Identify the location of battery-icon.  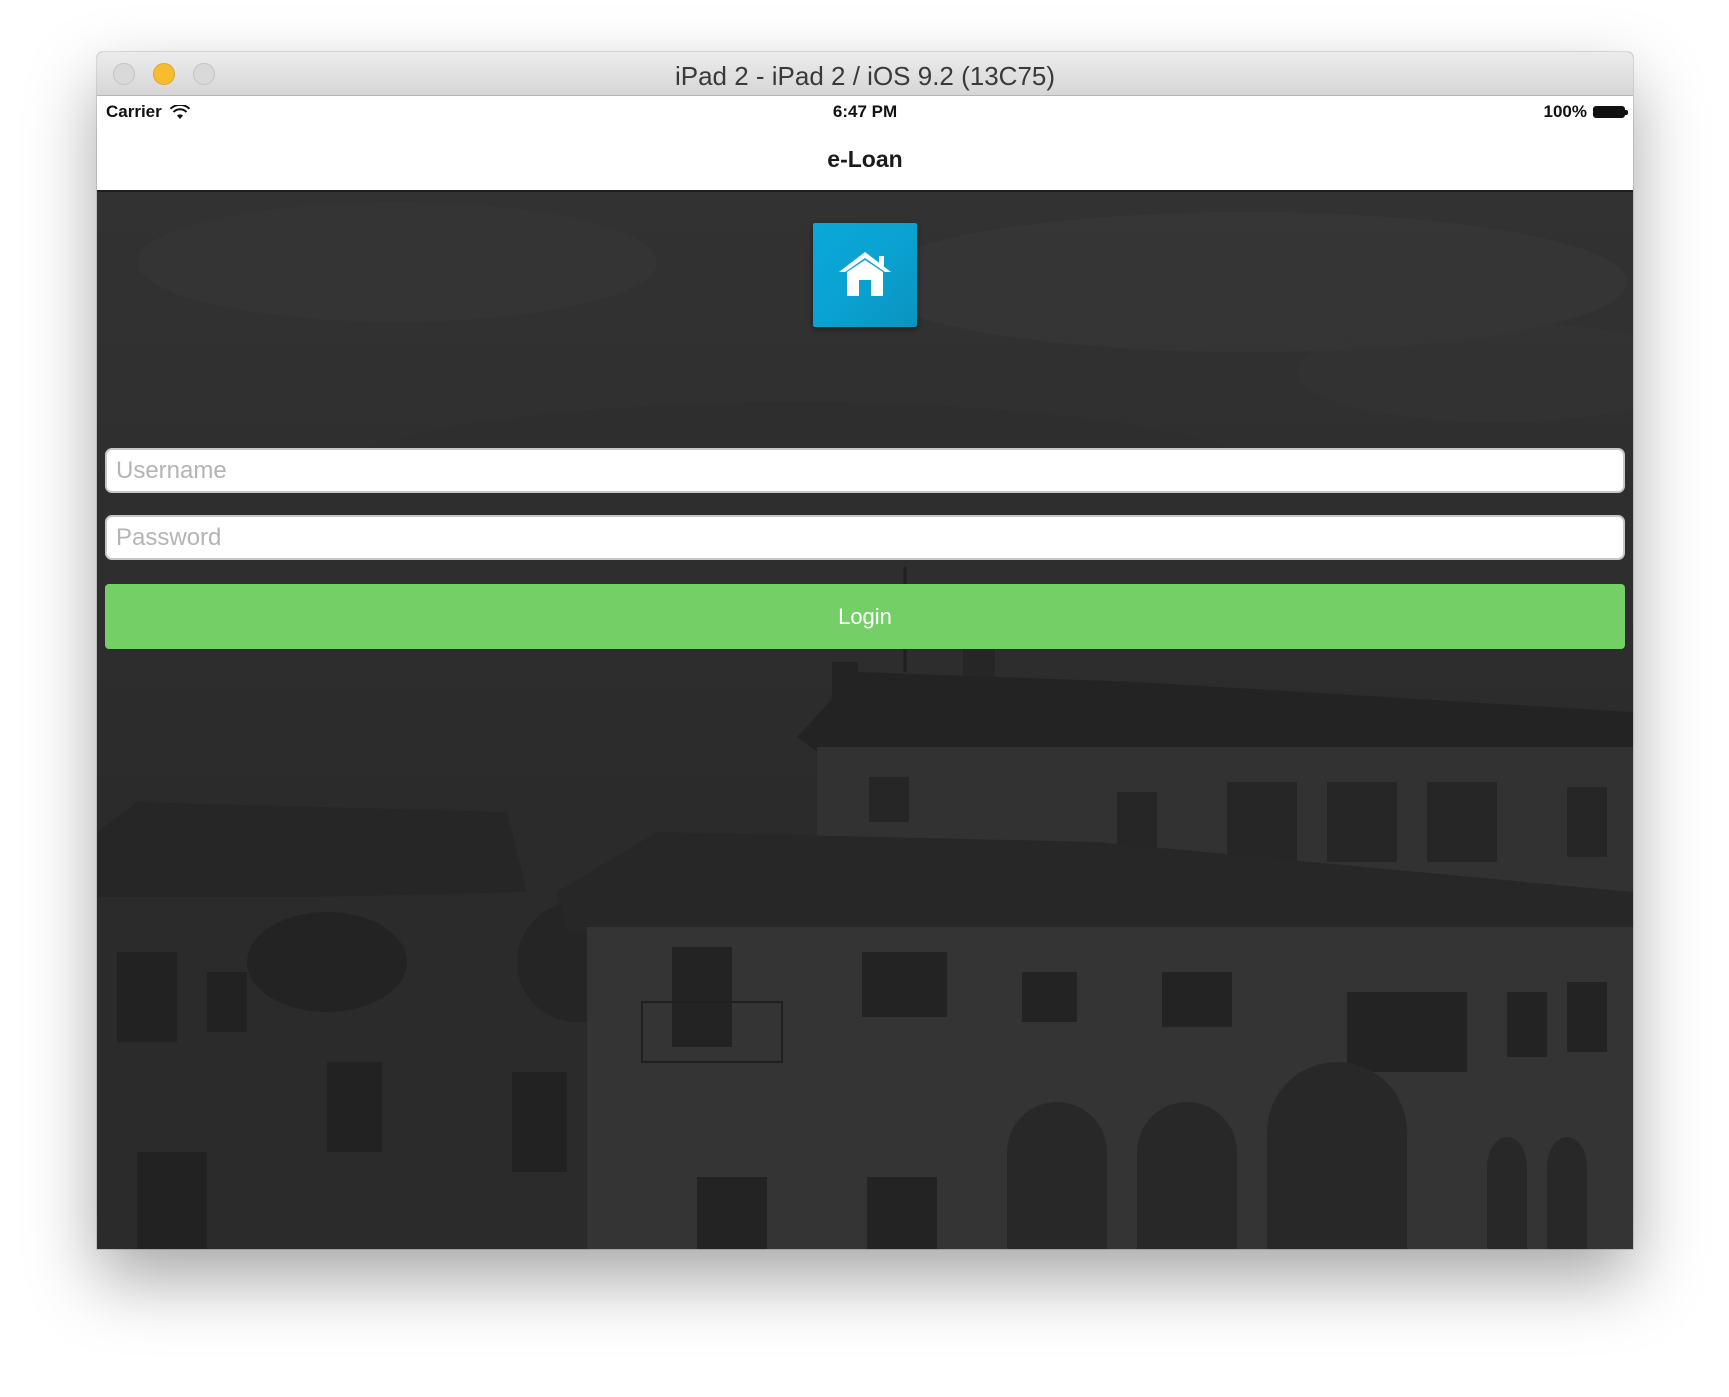
(1610, 112).